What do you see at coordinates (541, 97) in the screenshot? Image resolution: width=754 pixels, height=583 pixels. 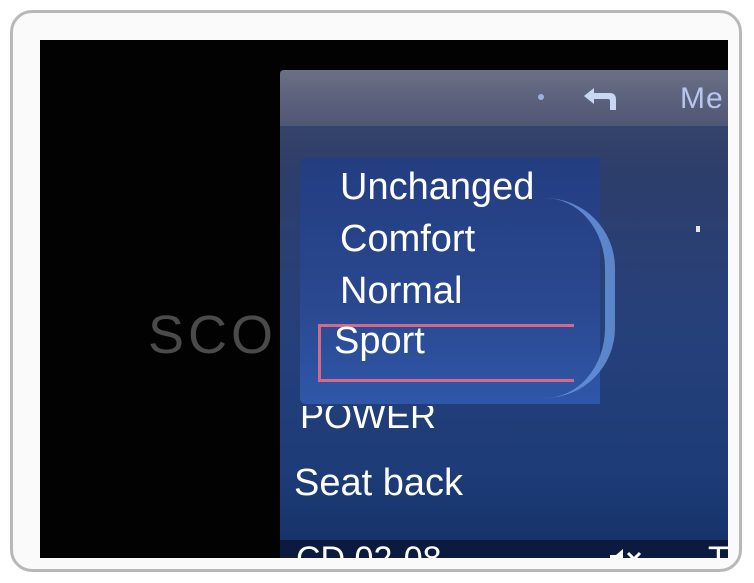 I see `status-dot-icon` at bounding box center [541, 97].